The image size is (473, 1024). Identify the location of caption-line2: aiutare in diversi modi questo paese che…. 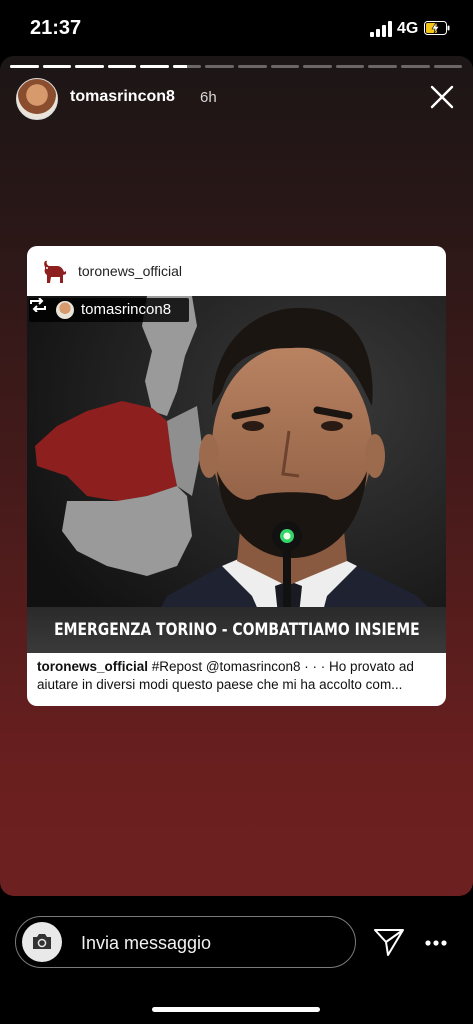
(220, 684).